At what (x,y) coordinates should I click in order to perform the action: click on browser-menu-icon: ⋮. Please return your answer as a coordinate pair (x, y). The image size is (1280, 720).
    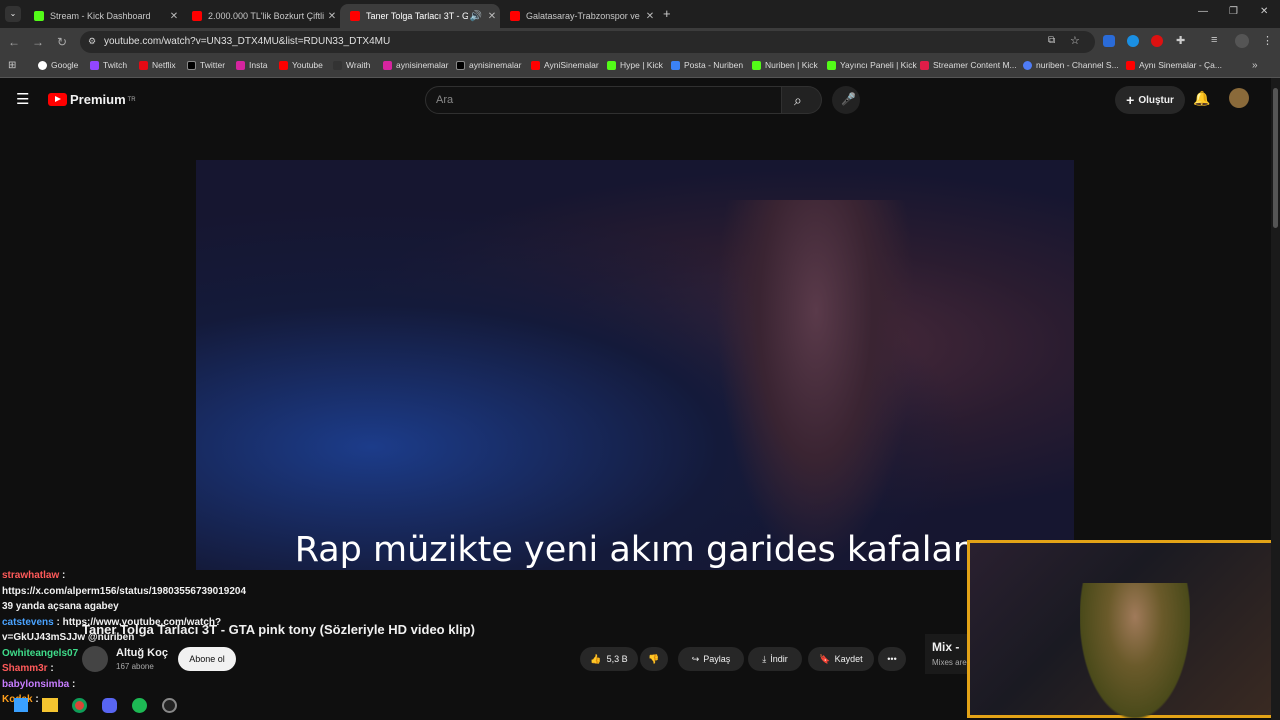
    Looking at the image, I should click on (1267, 40).